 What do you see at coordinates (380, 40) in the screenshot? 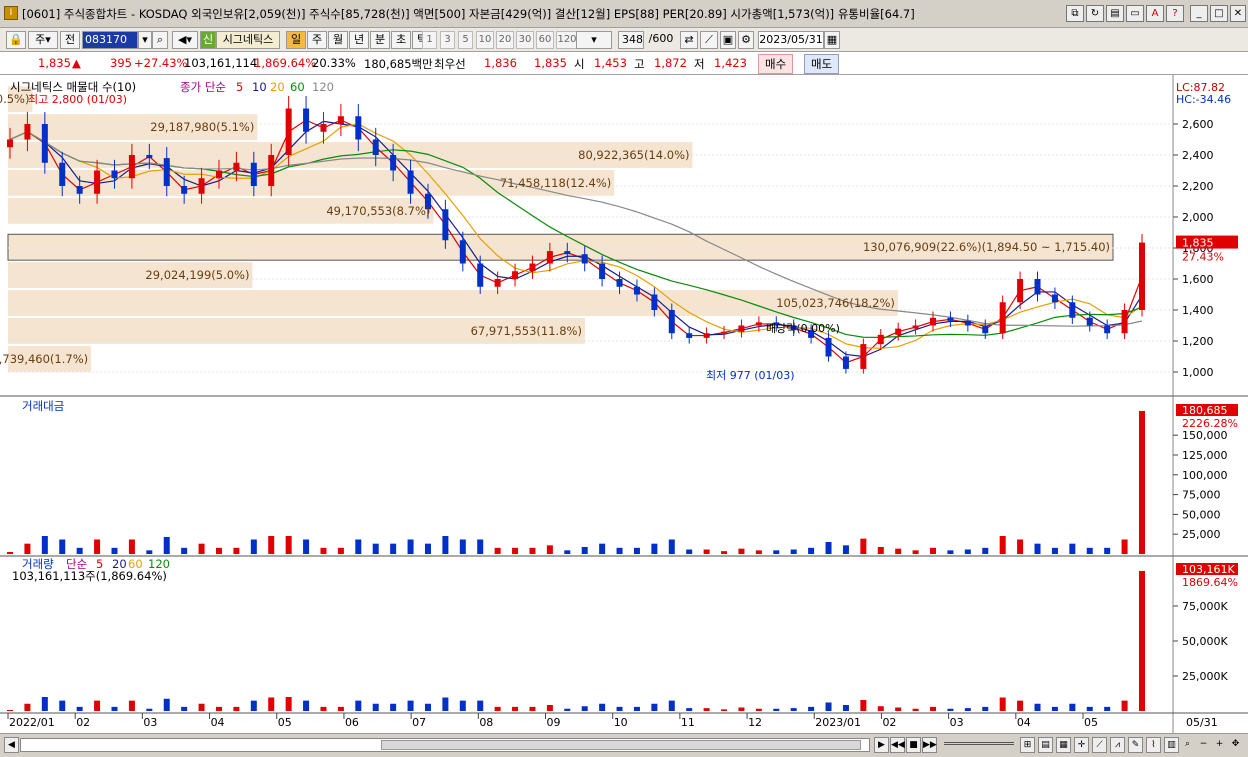
I see `tab-unit-4: 분` at bounding box center [380, 40].